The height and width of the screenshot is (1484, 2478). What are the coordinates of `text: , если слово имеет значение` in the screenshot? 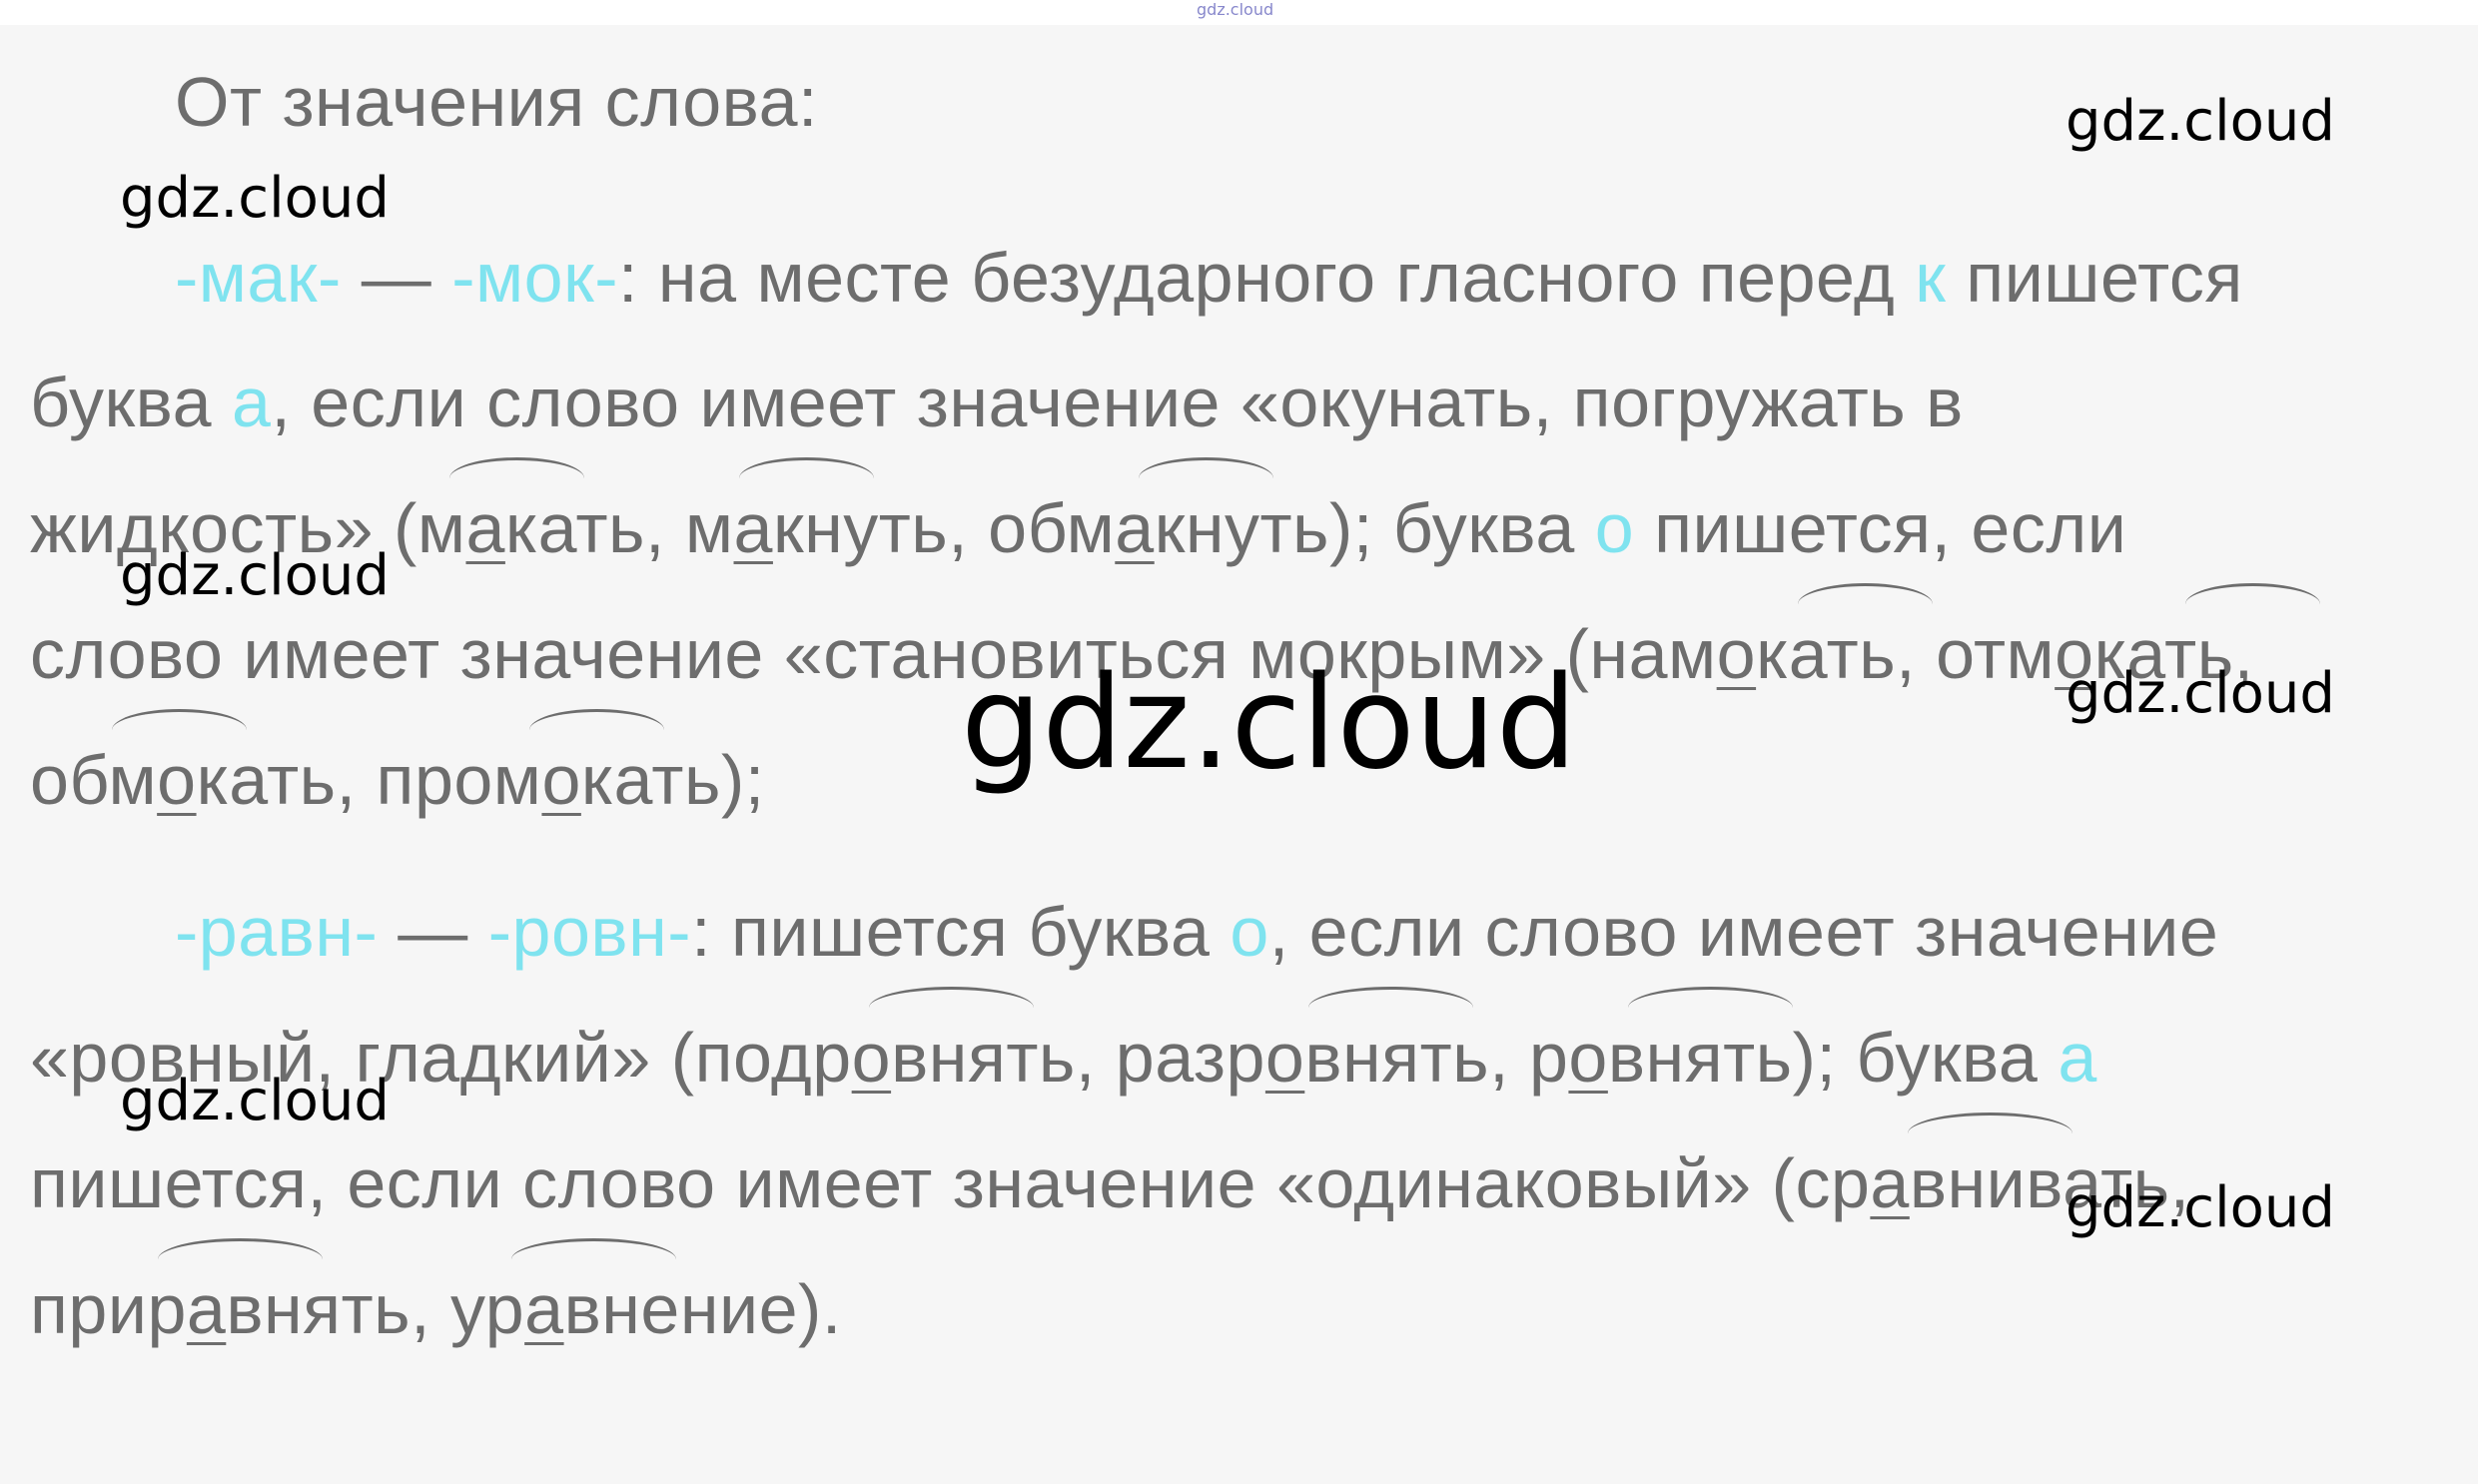 It's located at (1743, 932).